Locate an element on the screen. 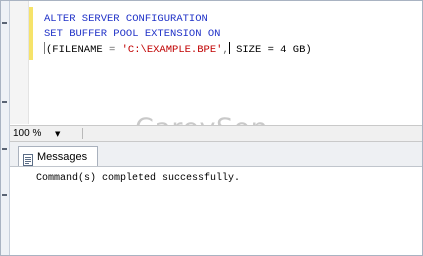 The height and width of the screenshot is (256, 423). zoom-separator is located at coordinates (82, 133).